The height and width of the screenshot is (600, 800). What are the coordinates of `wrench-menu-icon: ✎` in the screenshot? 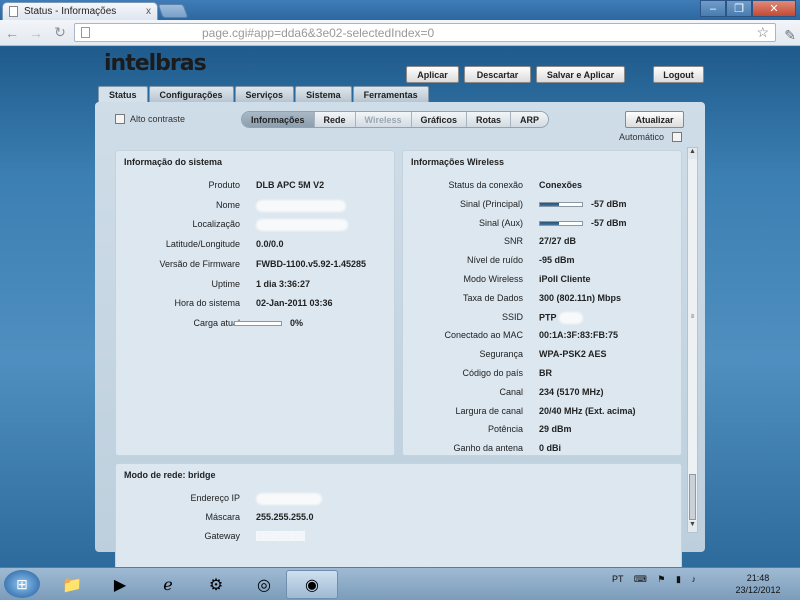 It's located at (790, 35).